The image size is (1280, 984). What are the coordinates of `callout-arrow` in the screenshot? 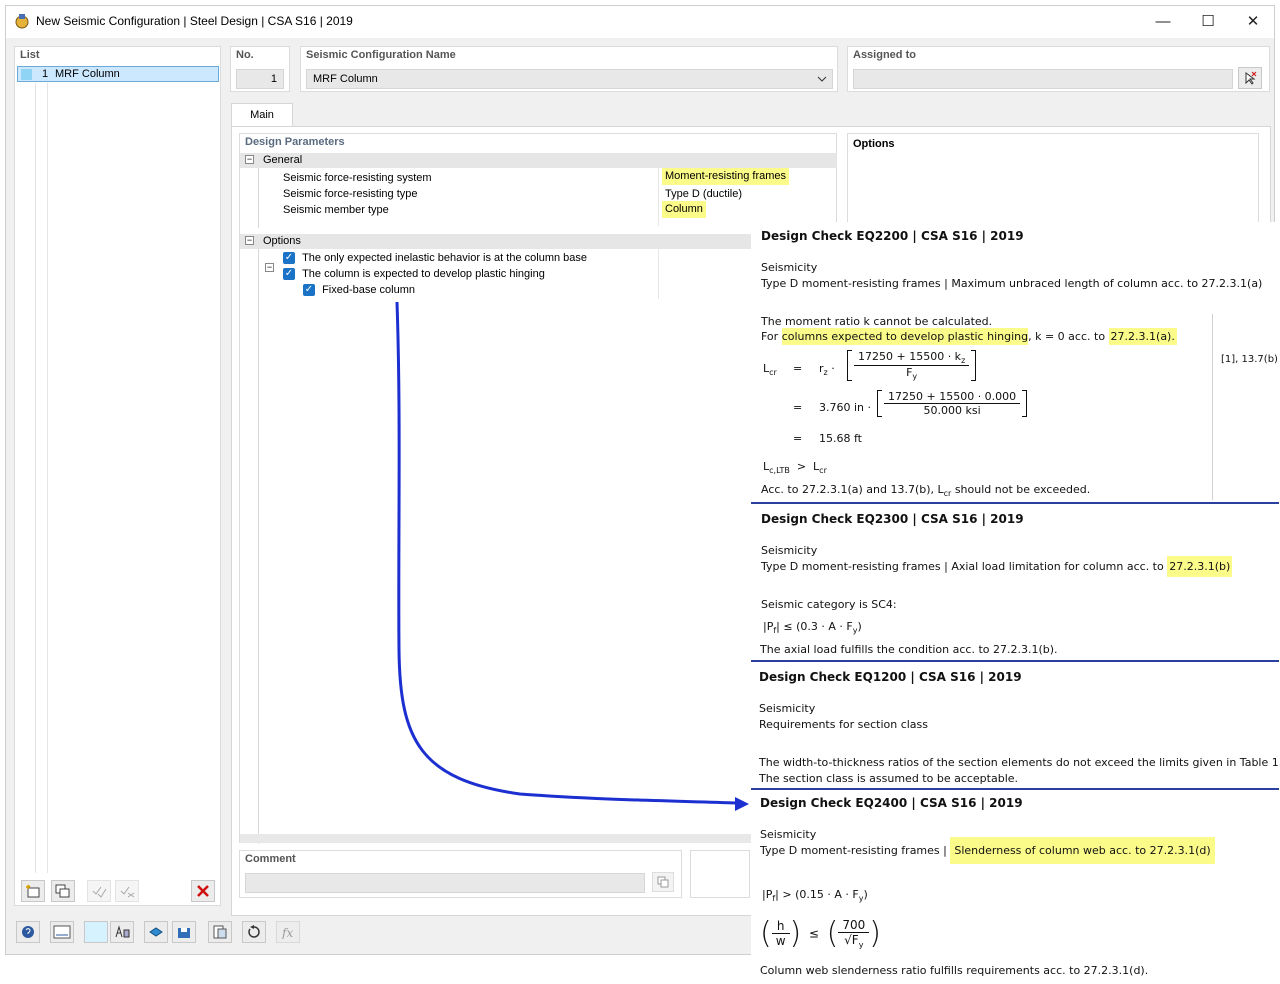 It's located at (572, 556).